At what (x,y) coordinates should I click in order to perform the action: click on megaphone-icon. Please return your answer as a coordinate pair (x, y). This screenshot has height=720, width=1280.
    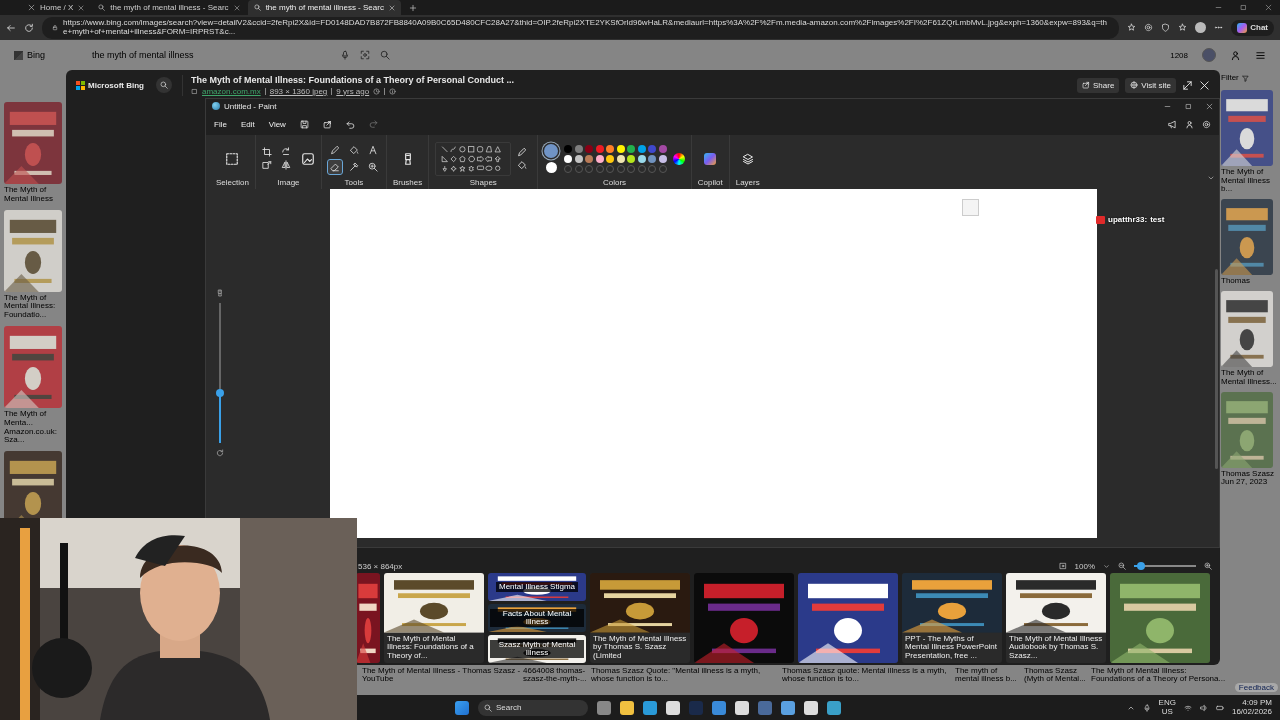
    Looking at the image, I should click on (1172, 124).